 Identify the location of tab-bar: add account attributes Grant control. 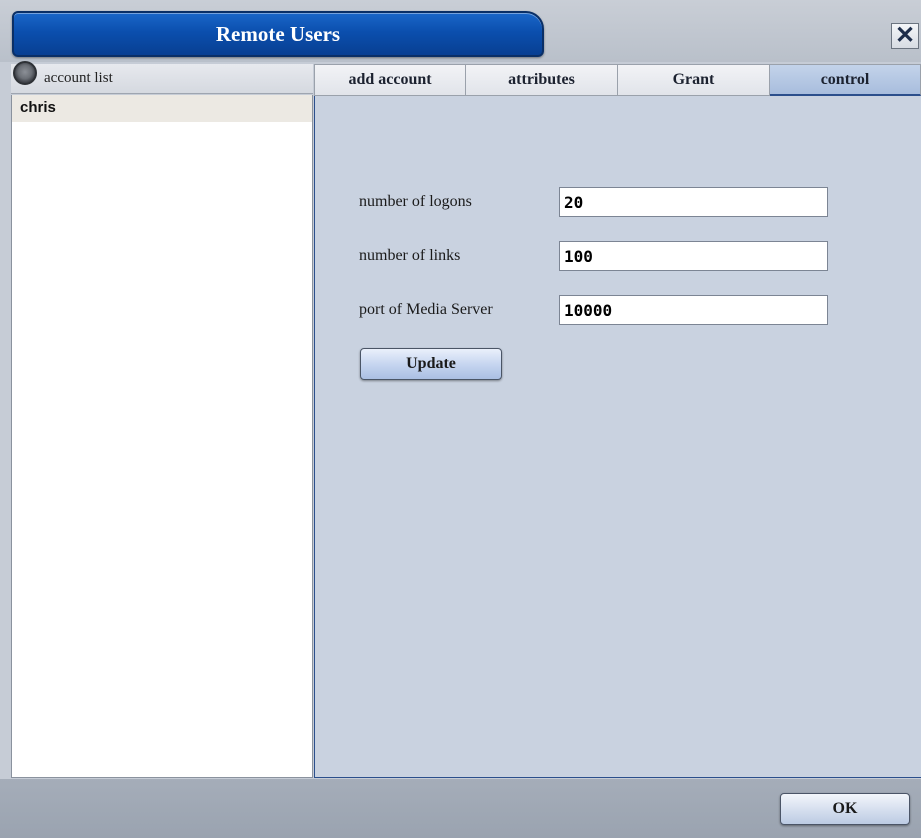
(617, 80).